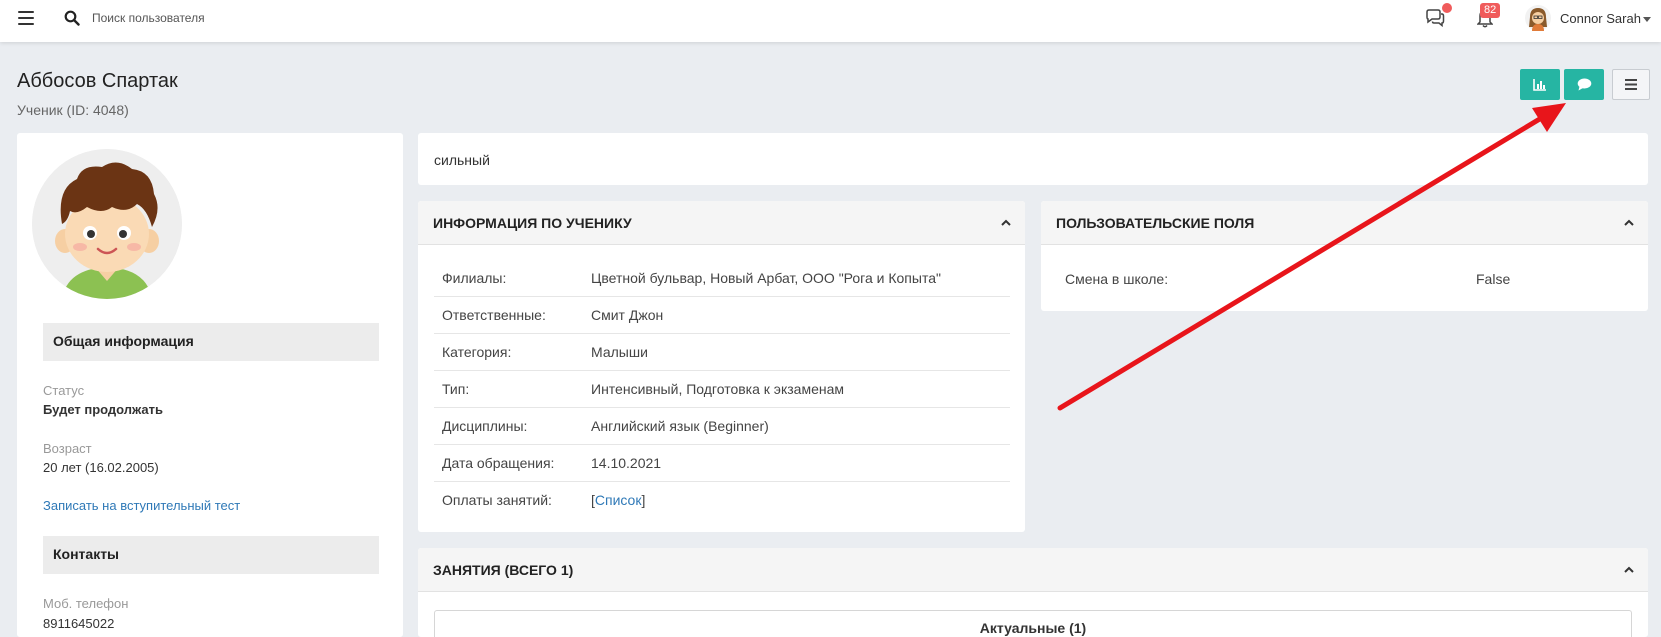 The width and height of the screenshot is (1661, 637). I want to click on hamburger-icon, so click(1631, 84).